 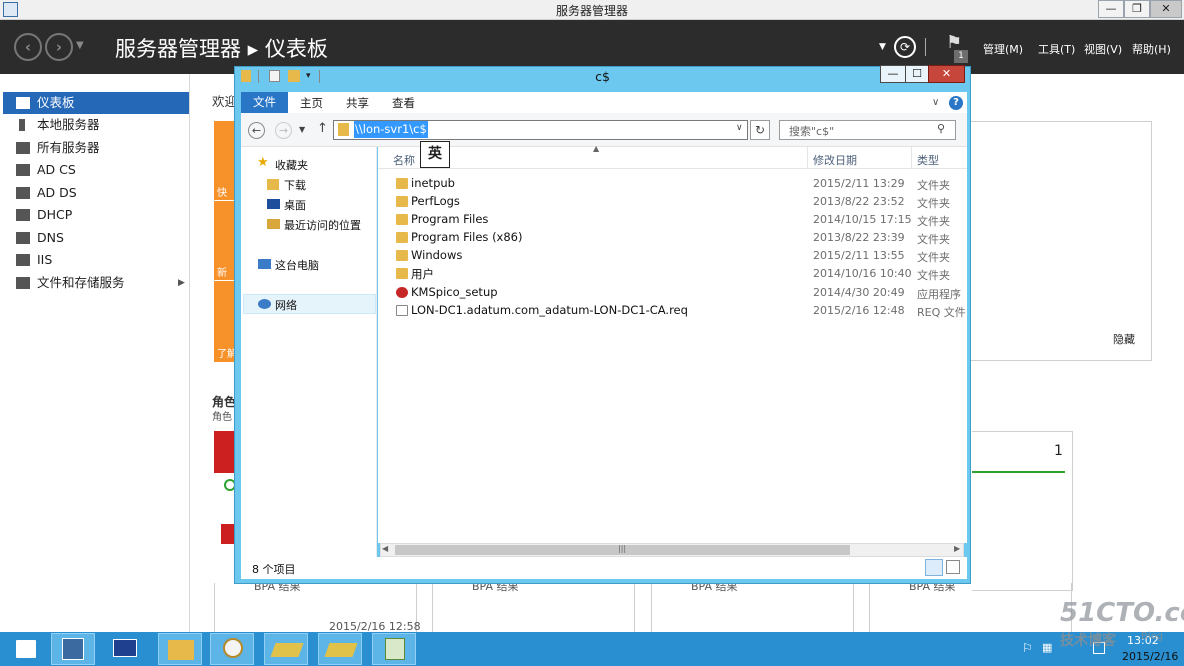 What do you see at coordinates (739, 128) in the screenshot?
I see `address-dropdown-icon: ∨` at bounding box center [739, 128].